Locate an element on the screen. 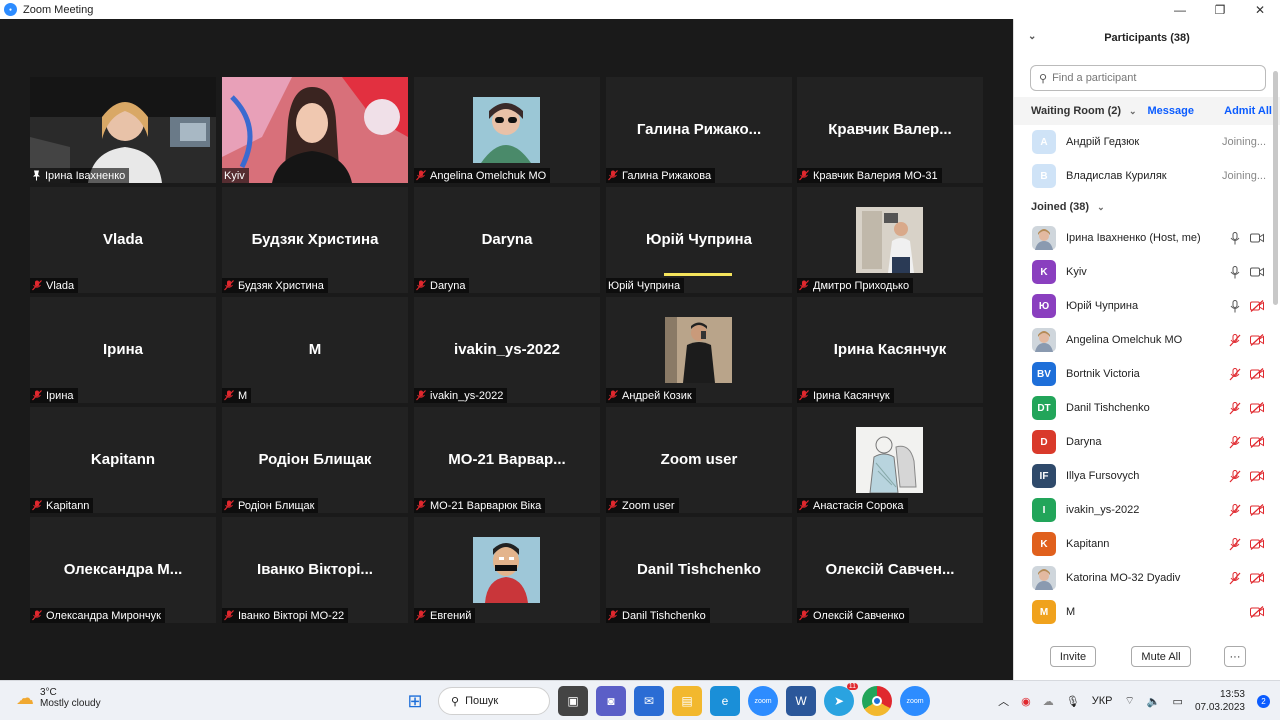  file-explorer-icon: ▤ is located at coordinates (687, 701).